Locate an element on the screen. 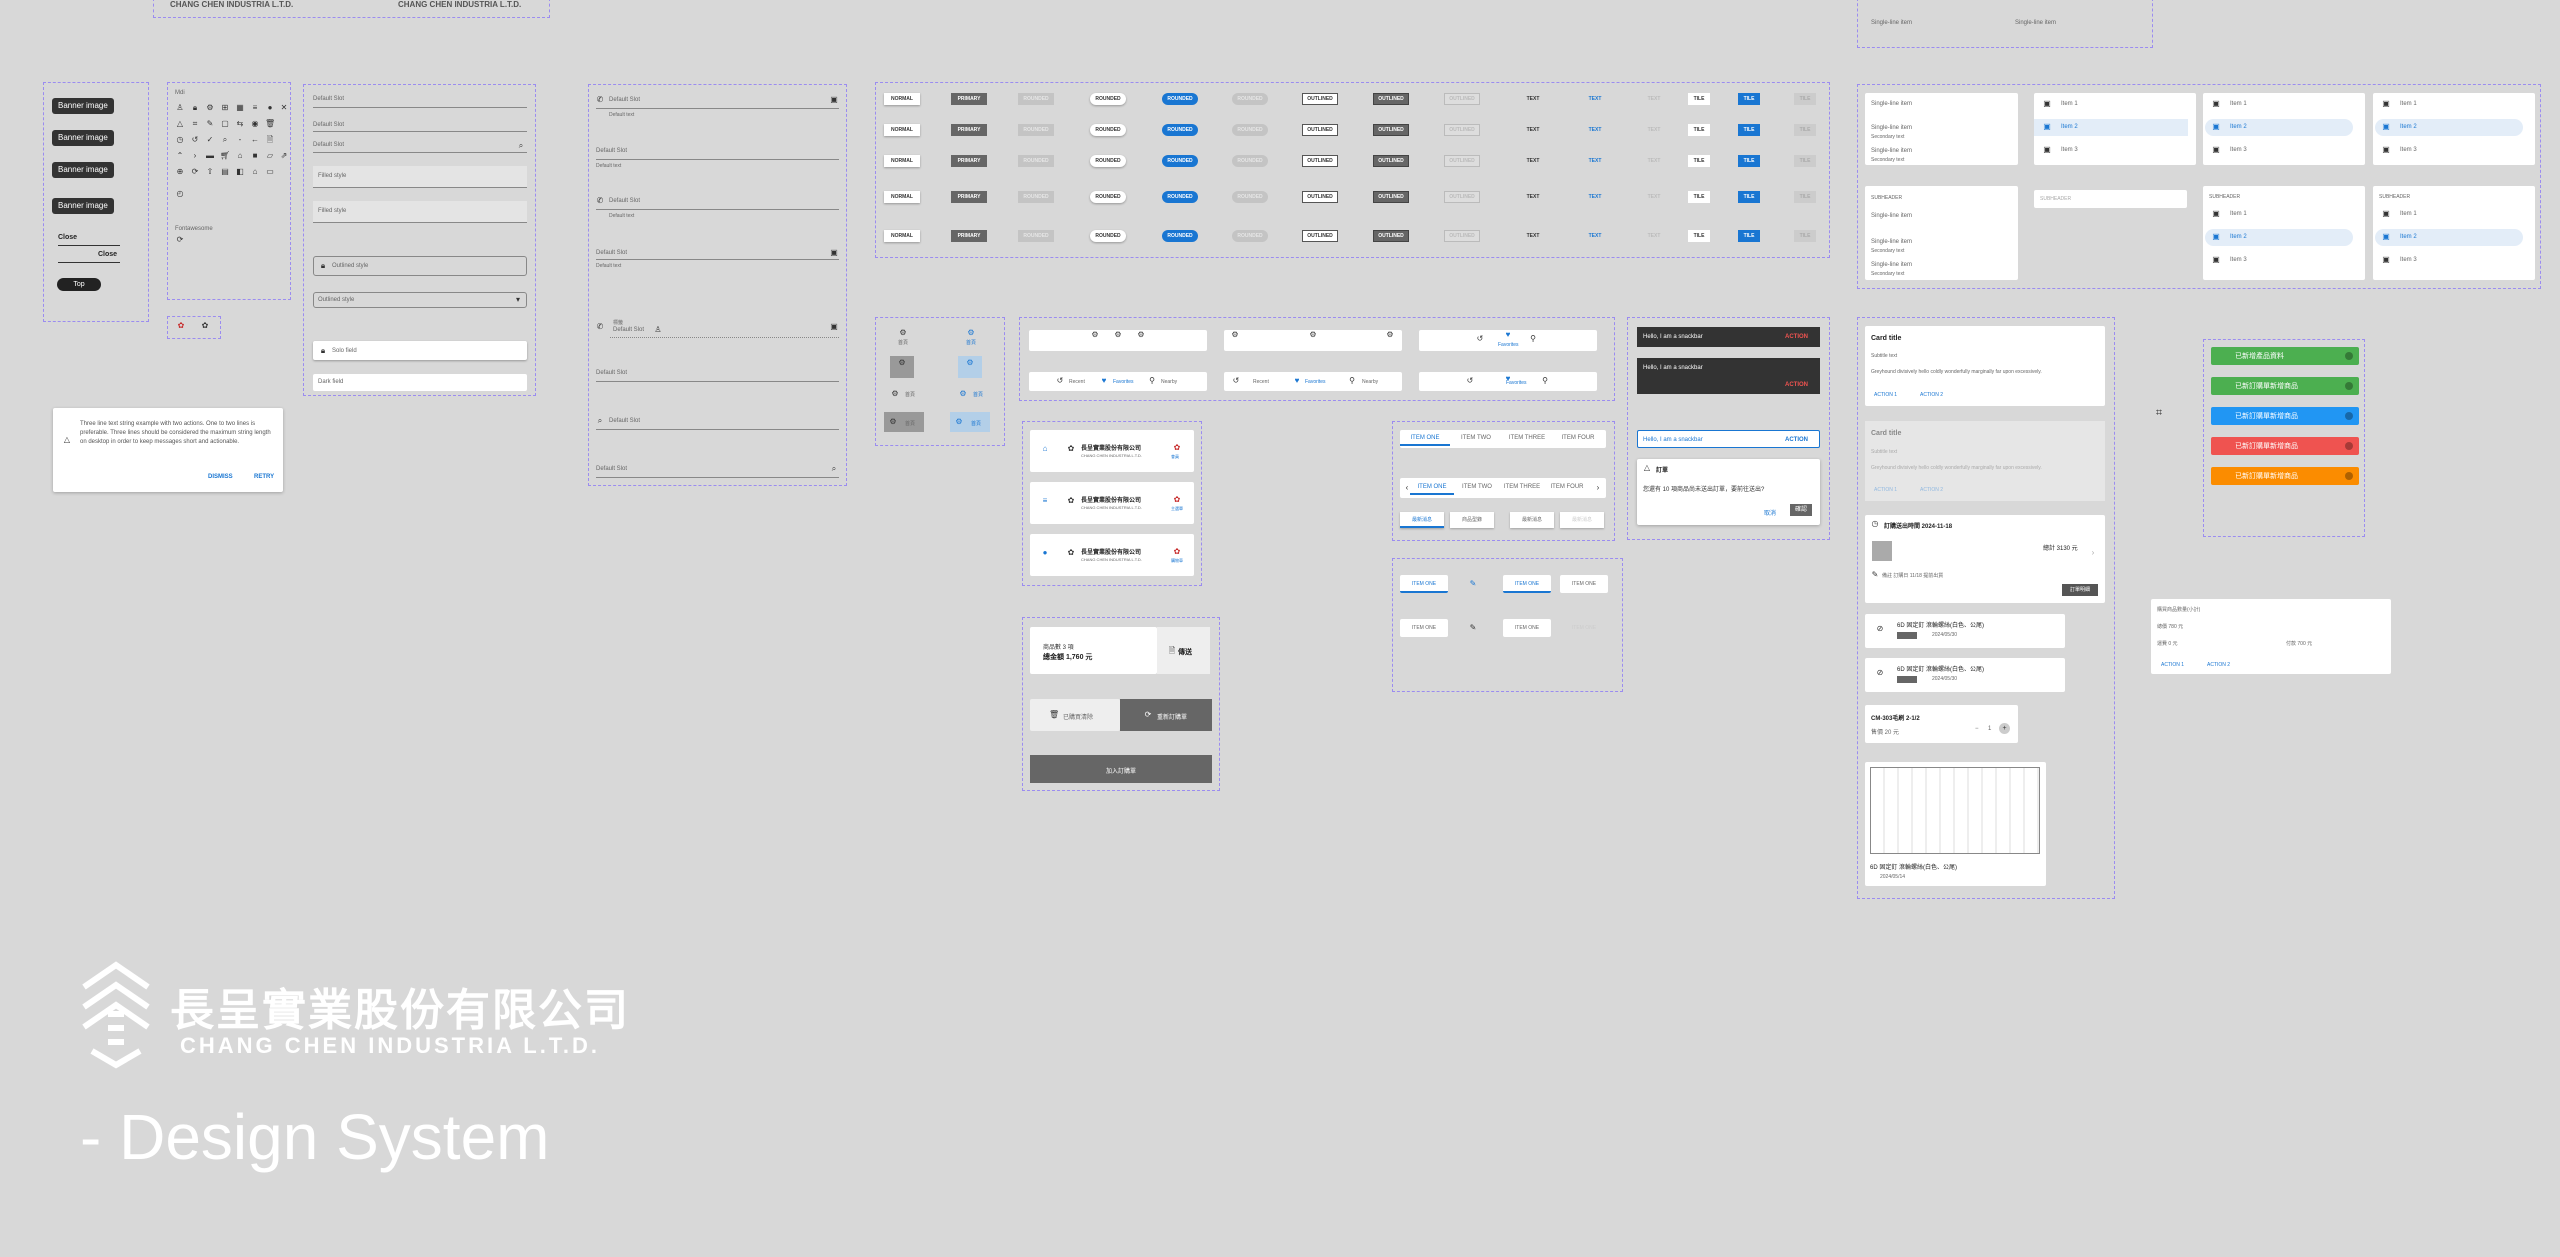  bn6-location-icon: ⚲ is located at coordinates (1545, 381).